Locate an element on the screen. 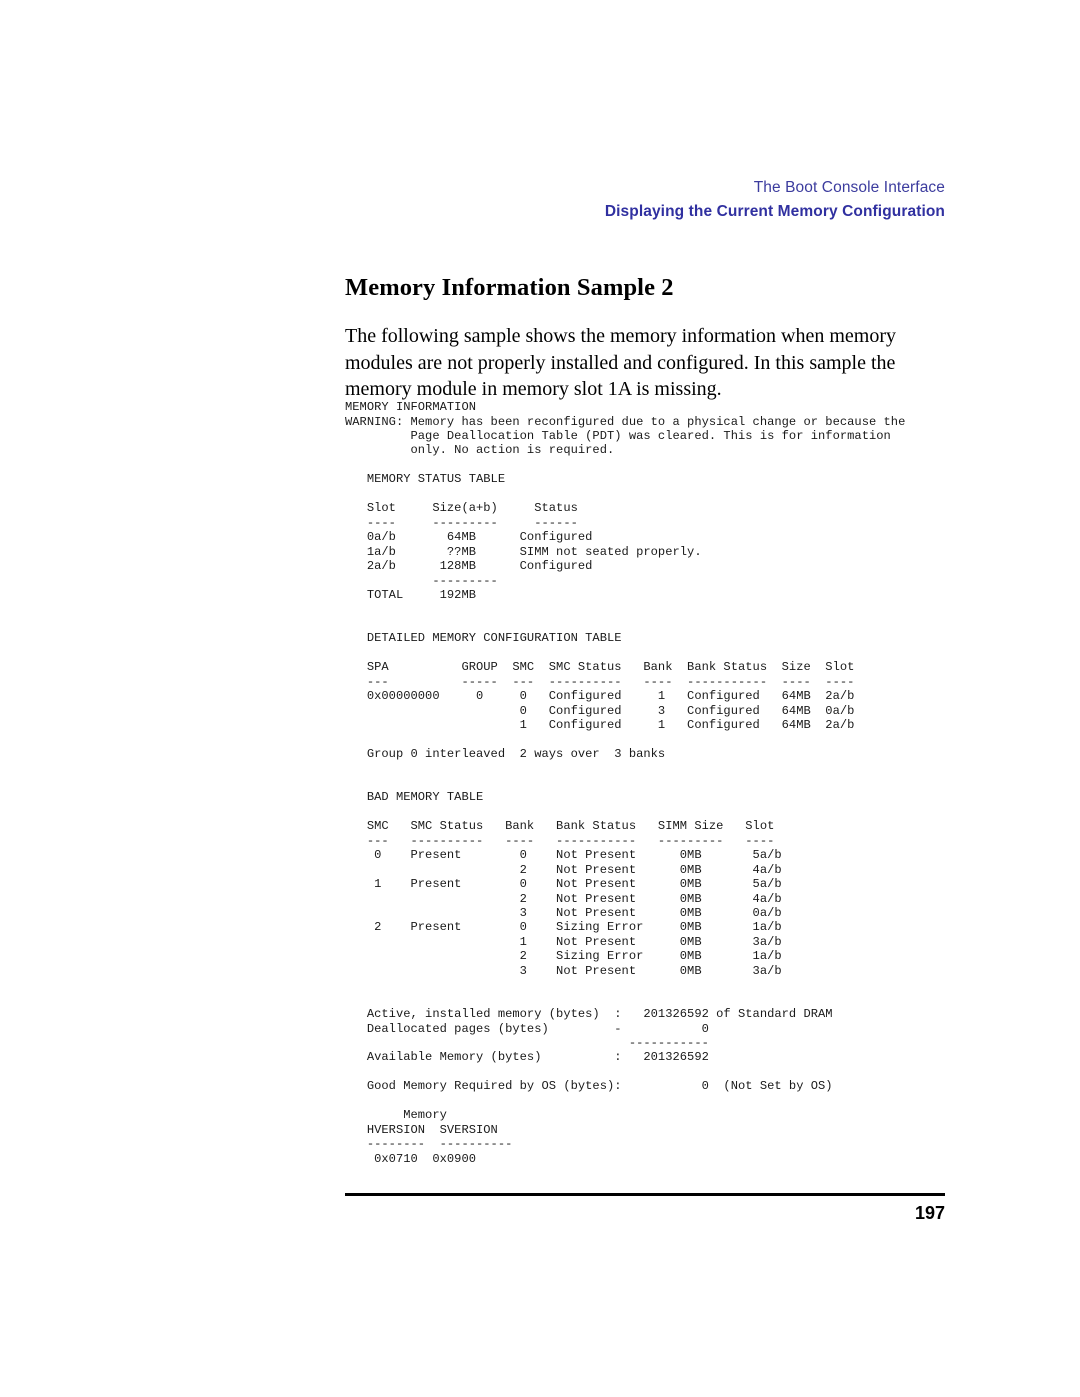 The height and width of the screenshot is (1397, 1080). page-title: Memory Information Sample 2 is located at coordinates (509, 288).